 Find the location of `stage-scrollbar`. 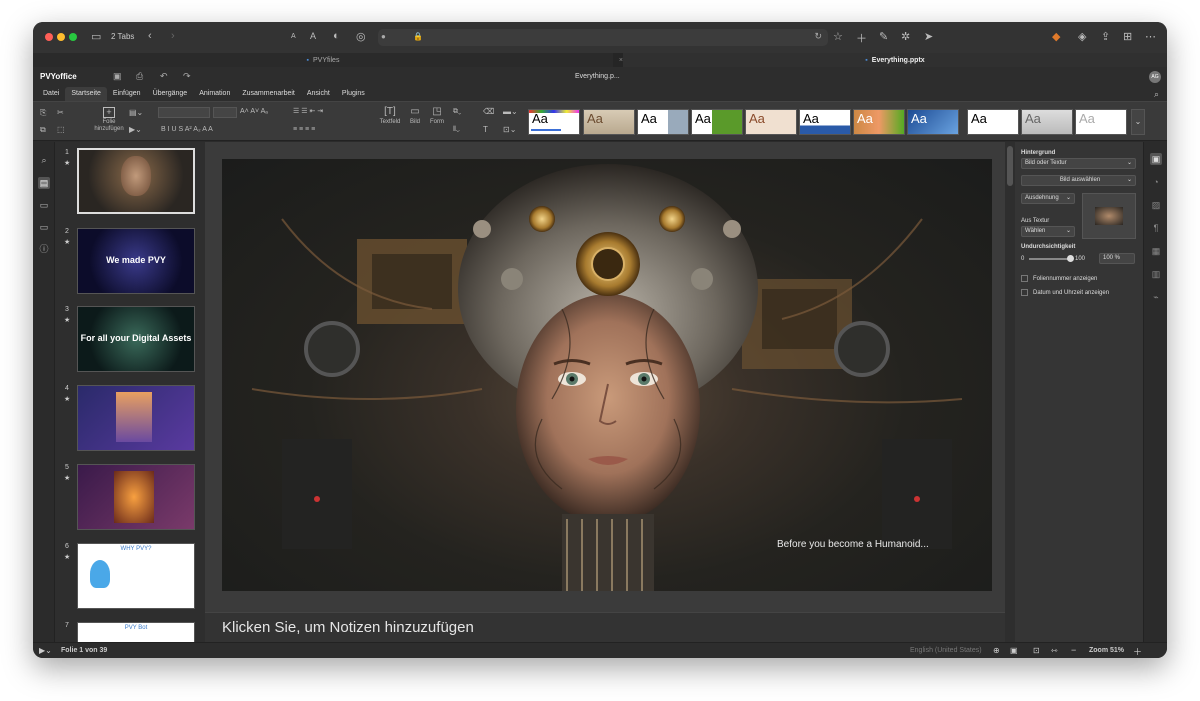

stage-scrollbar is located at coordinates (1010, 392).